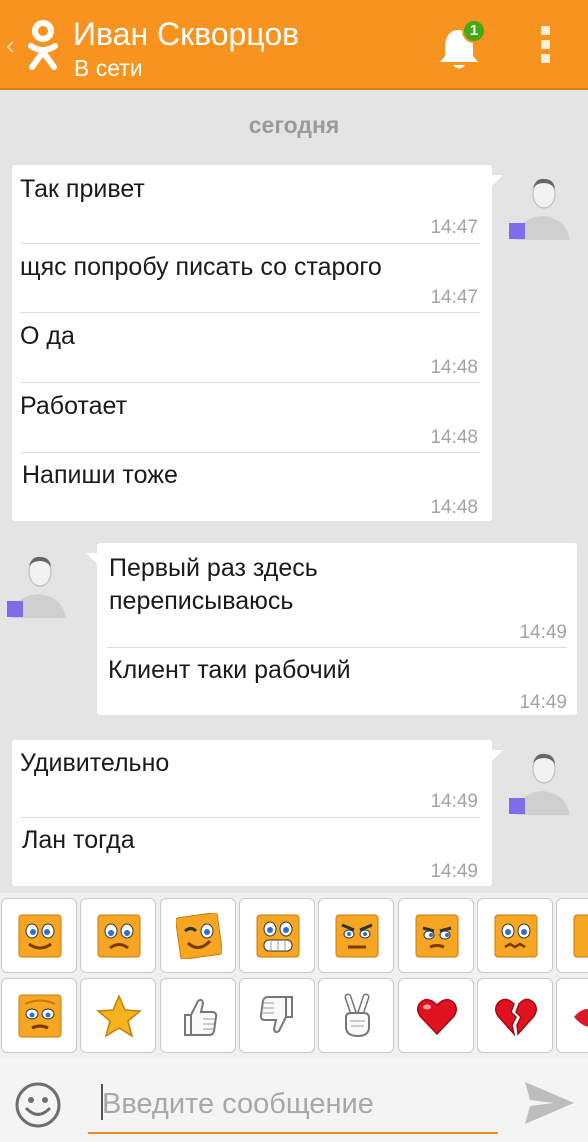 The width and height of the screenshot is (588, 1142). Describe the element at coordinates (356, 1015) in the screenshot. I see `victory-hand-icon` at that location.